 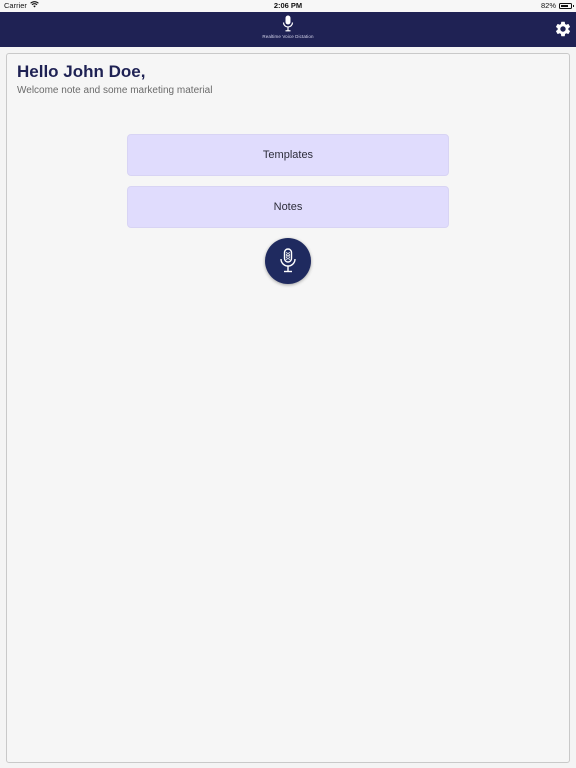 I want to click on notes-button: Notes, so click(x=288, y=207).